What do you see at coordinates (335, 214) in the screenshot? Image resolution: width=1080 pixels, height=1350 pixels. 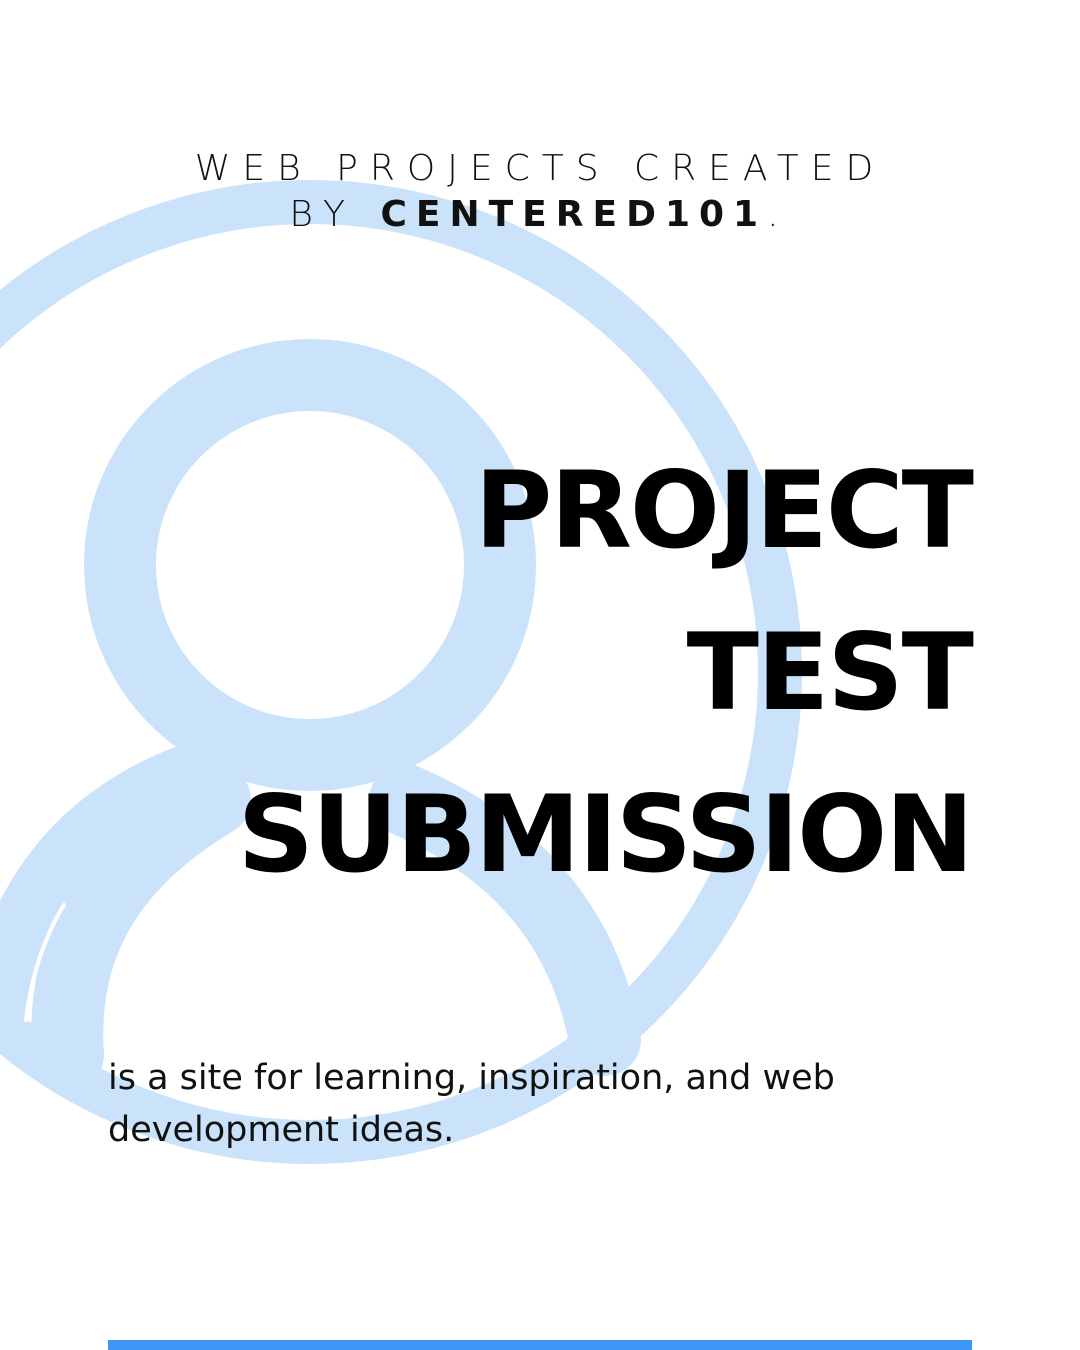 I see `tagline-by: BY` at bounding box center [335, 214].